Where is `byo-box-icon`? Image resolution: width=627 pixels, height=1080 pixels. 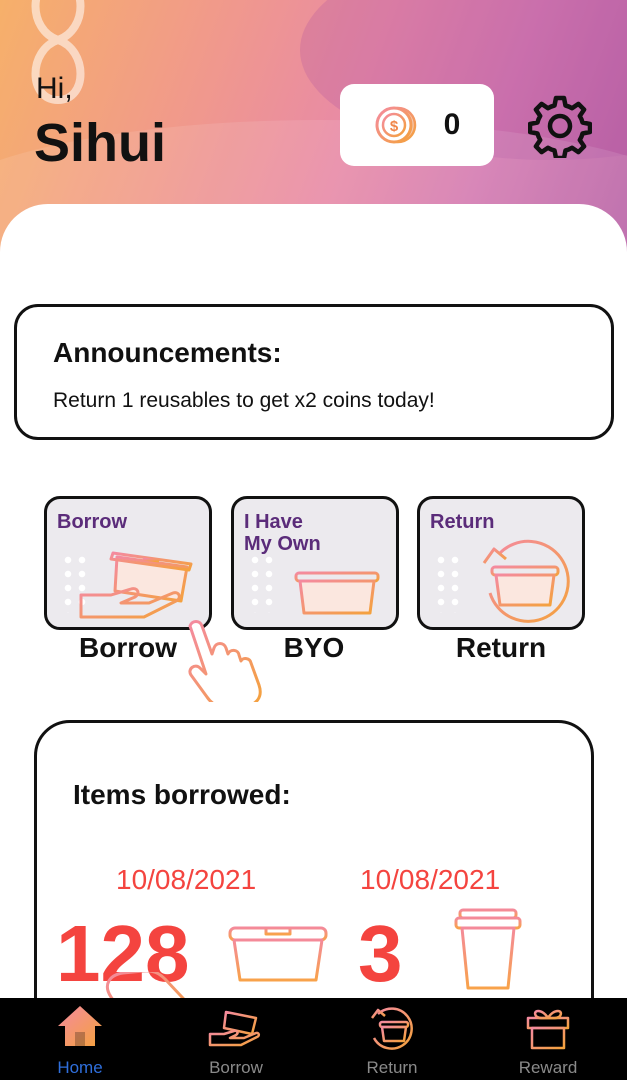 byo-box-icon is located at coordinates (337, 593).